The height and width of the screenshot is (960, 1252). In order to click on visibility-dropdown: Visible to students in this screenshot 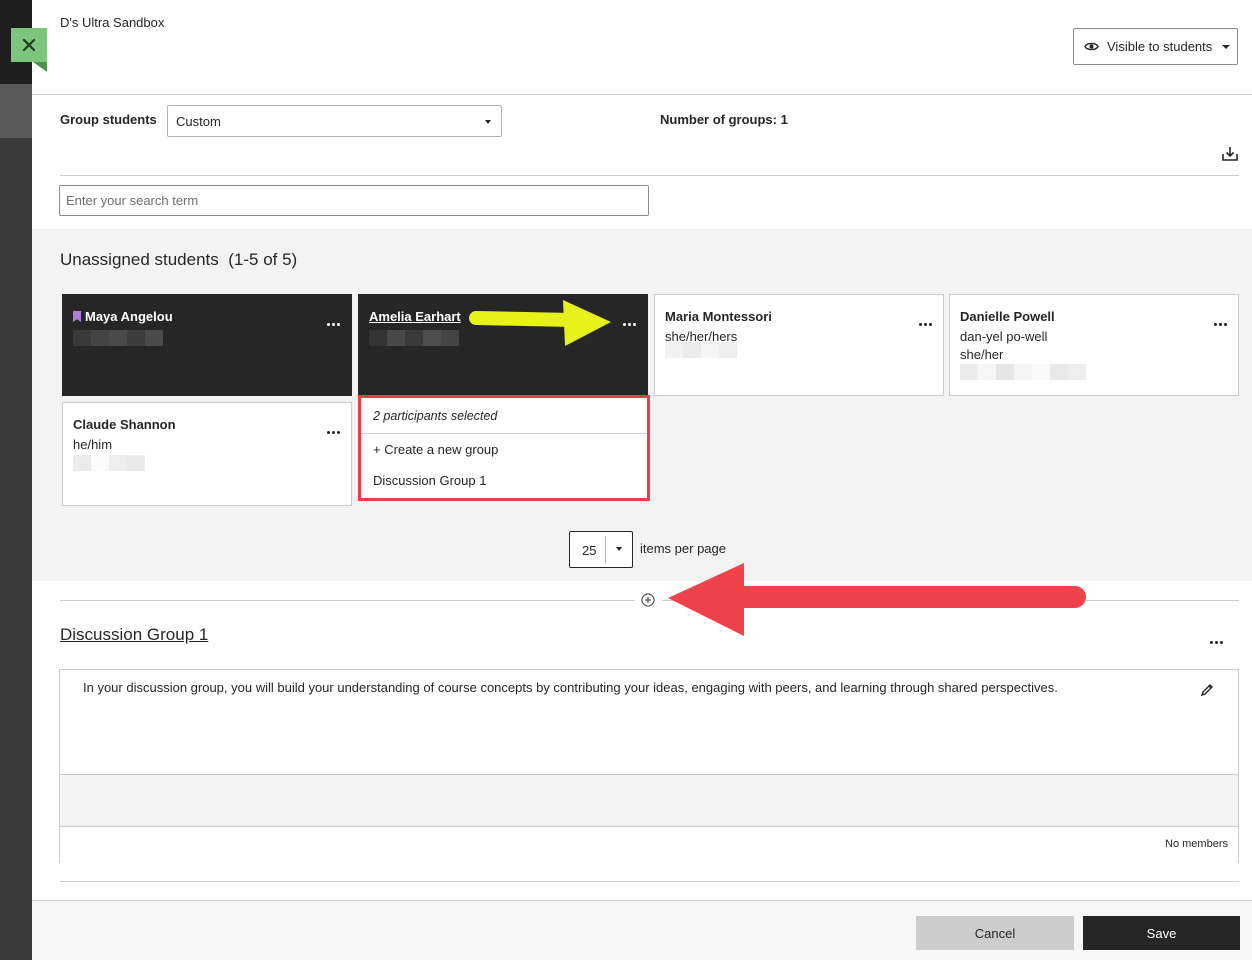, I will do `click(1155, 46)`.